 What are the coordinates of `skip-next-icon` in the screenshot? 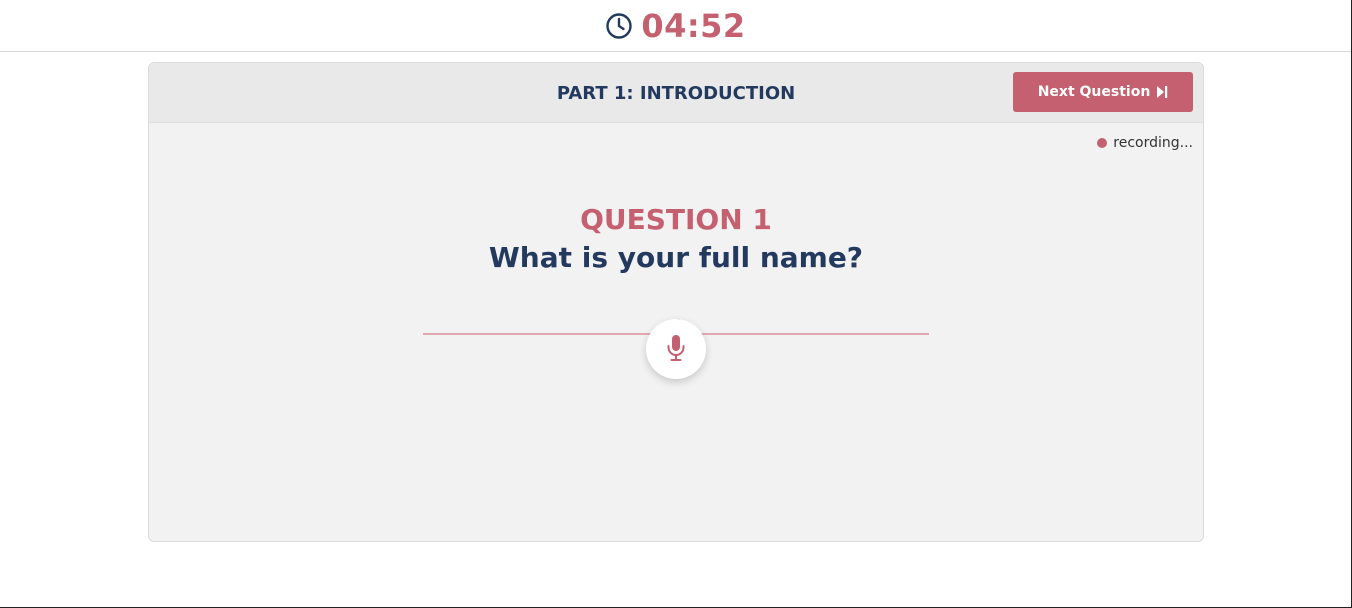 It's located at (1162, 92).